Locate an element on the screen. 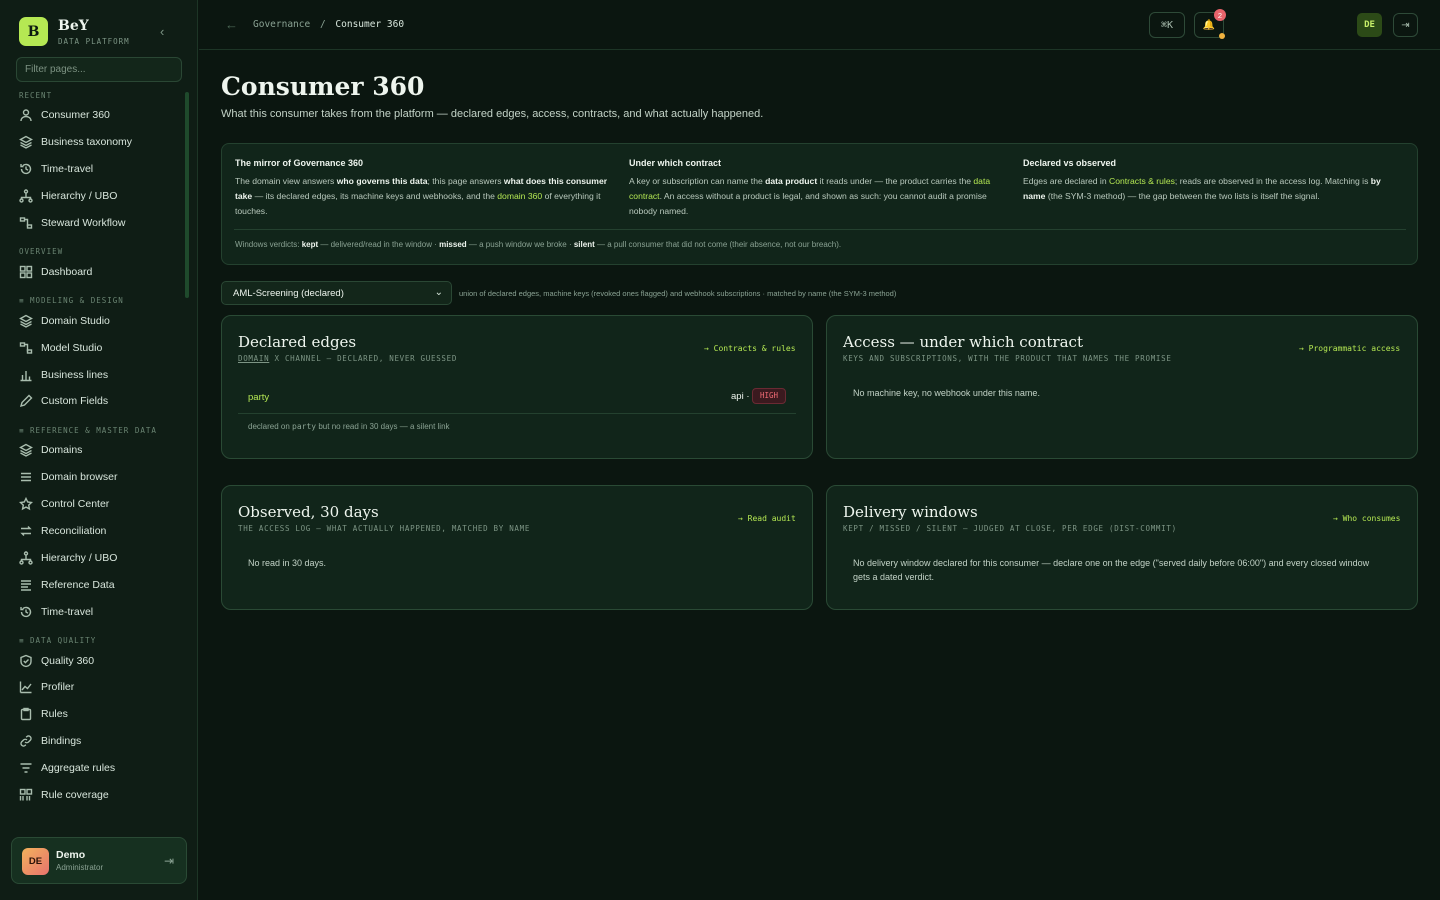 The width and height of the screenshot is (1440, 900). sidebar-item-domain-studio: Domain Studio is located at coordinates (94, 320).